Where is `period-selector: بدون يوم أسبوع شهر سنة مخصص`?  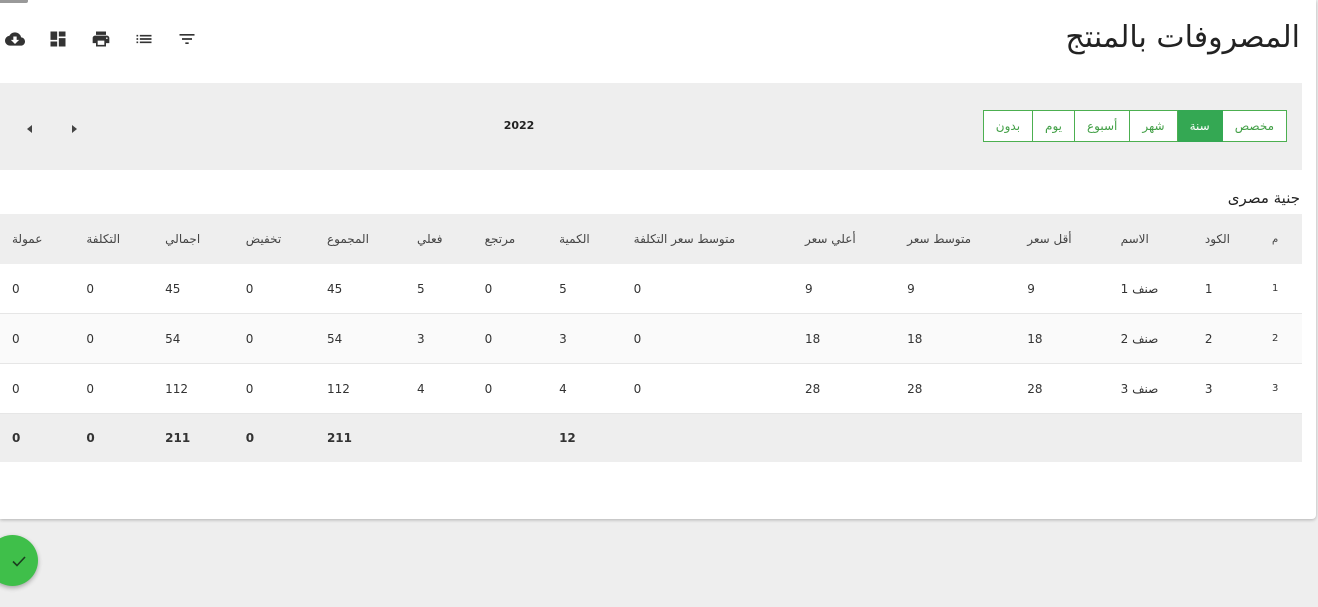
period-selector: بدون يوم أسبوع شهر سنة مخصص is located at coordinates (1134, 126).